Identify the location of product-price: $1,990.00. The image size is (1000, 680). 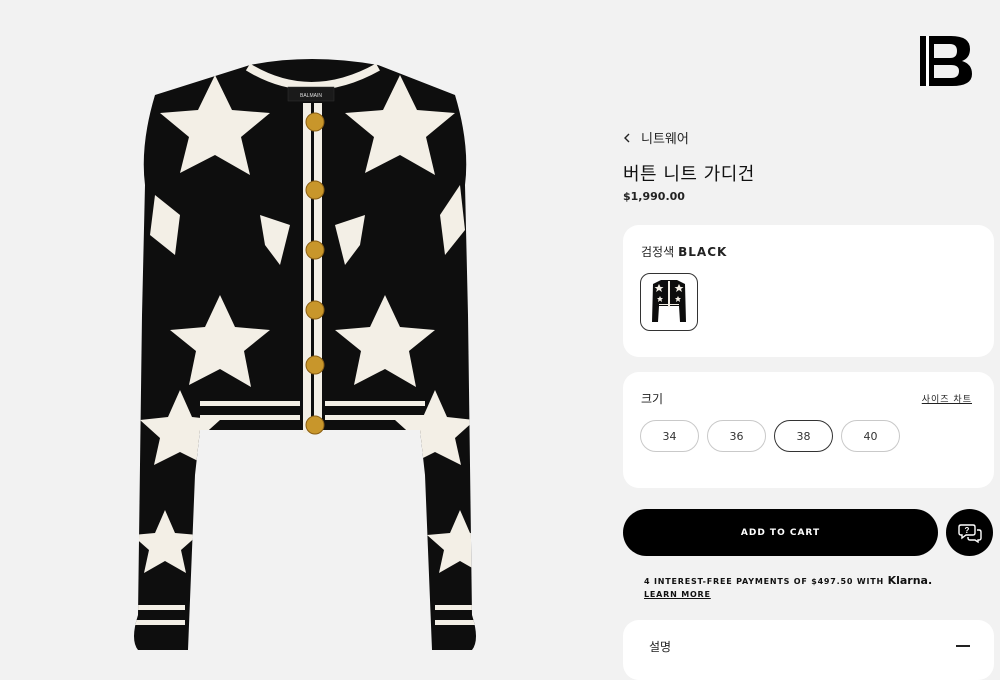
(654, 196).